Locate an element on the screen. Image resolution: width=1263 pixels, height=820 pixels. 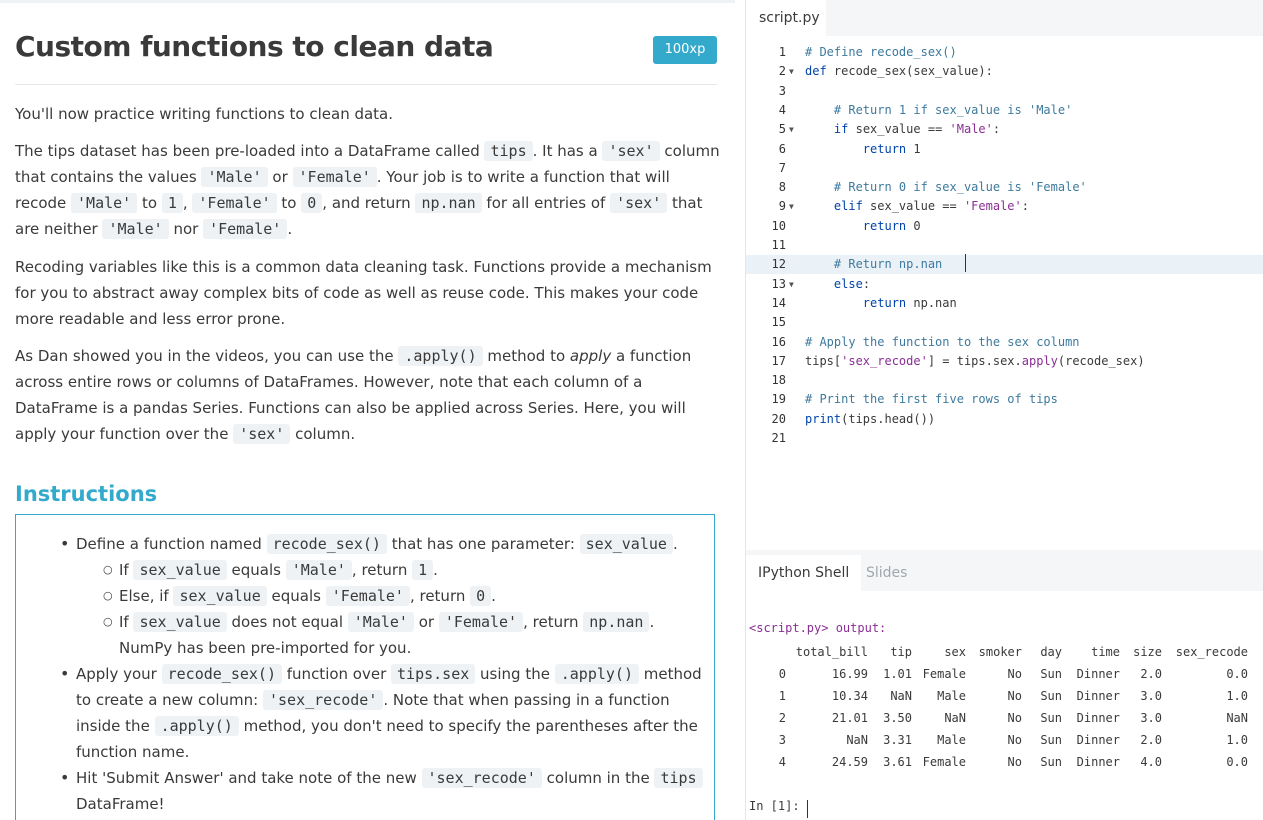
code-line: 21 is located at coordinates (1004, 438).